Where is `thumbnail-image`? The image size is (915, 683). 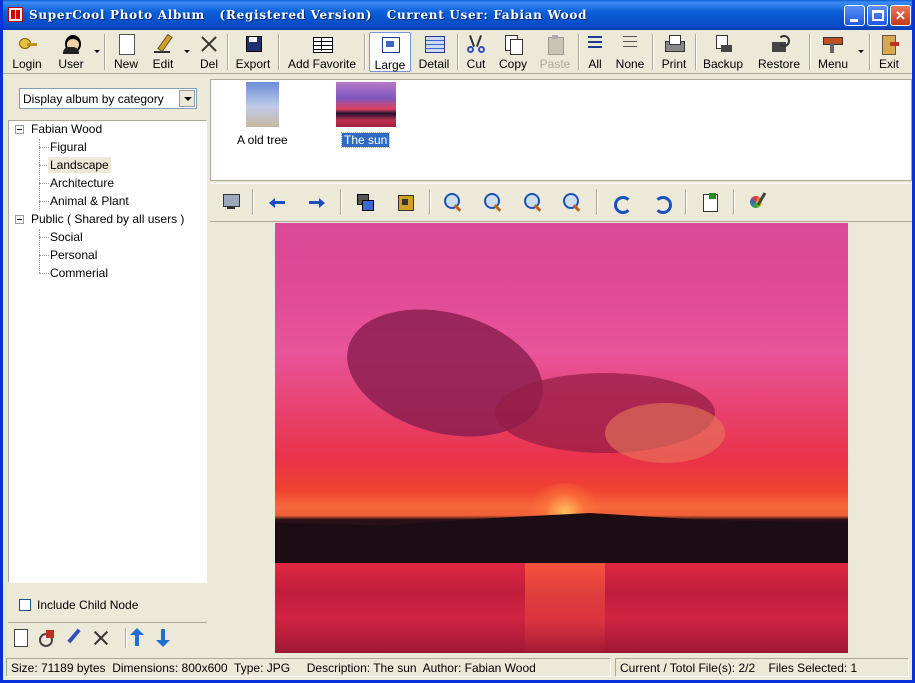 thumbnail-image is located at coordinates (366, 104).